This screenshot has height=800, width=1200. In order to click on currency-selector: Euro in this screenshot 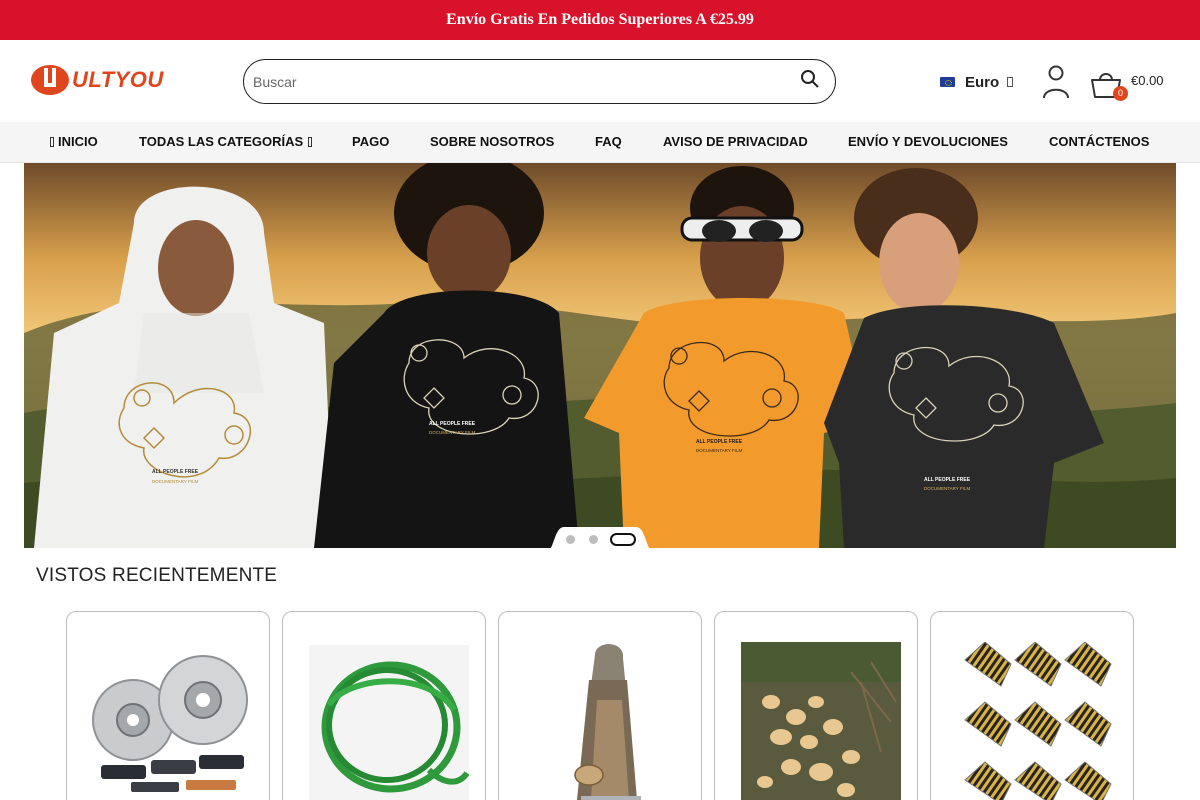, I will do `click(977, 82)`.